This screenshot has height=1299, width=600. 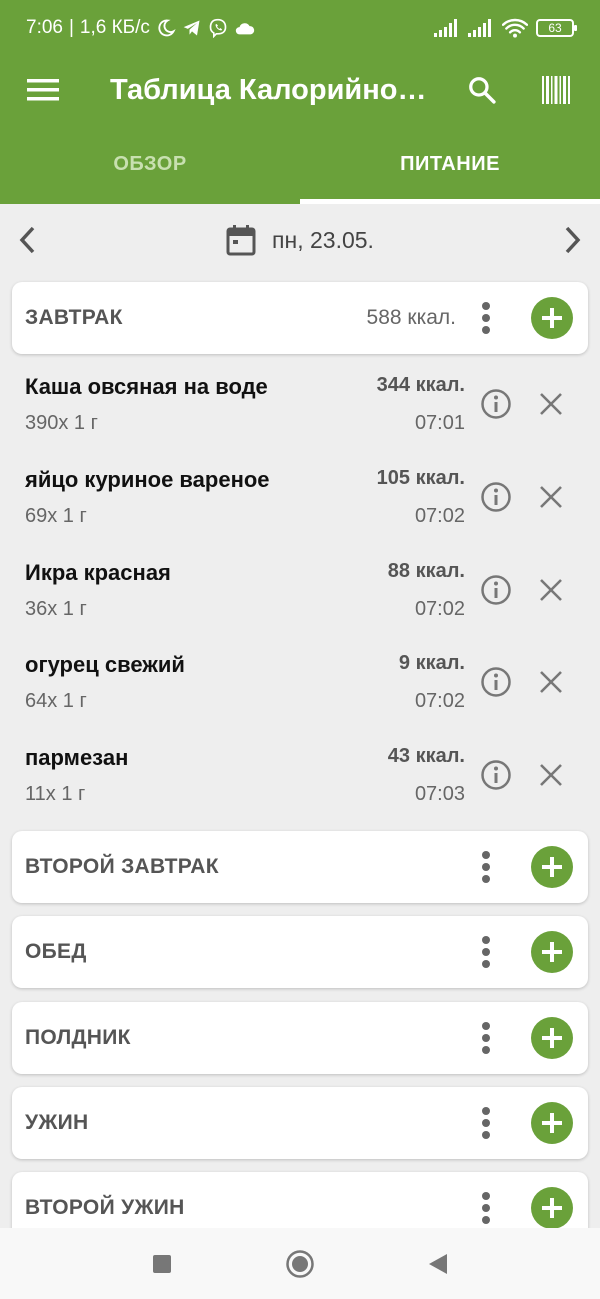 I want to click on battery-level: 63, so click(x=555, y=28).